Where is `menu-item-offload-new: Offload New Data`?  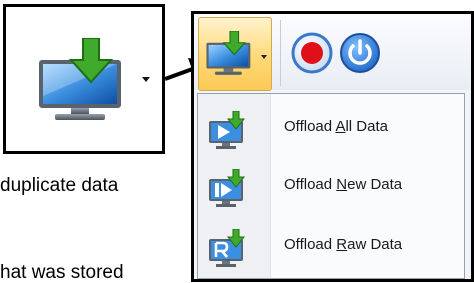 menu-item-offload-new: Offload New Data is located at coordinates (331, 186).